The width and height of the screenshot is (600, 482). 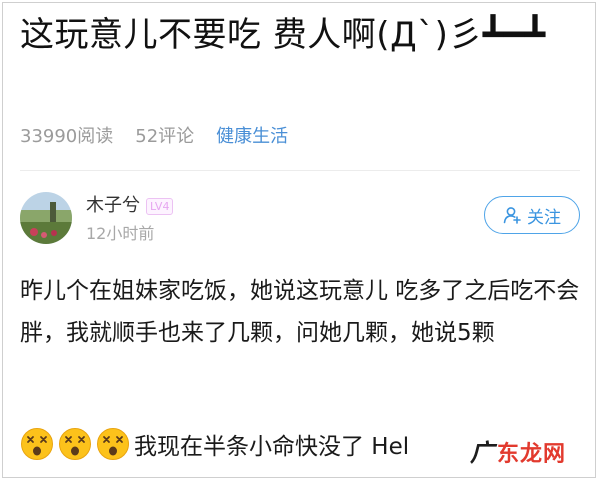 I want to click on post-time: 12小时前, so click(x=120, y=233).